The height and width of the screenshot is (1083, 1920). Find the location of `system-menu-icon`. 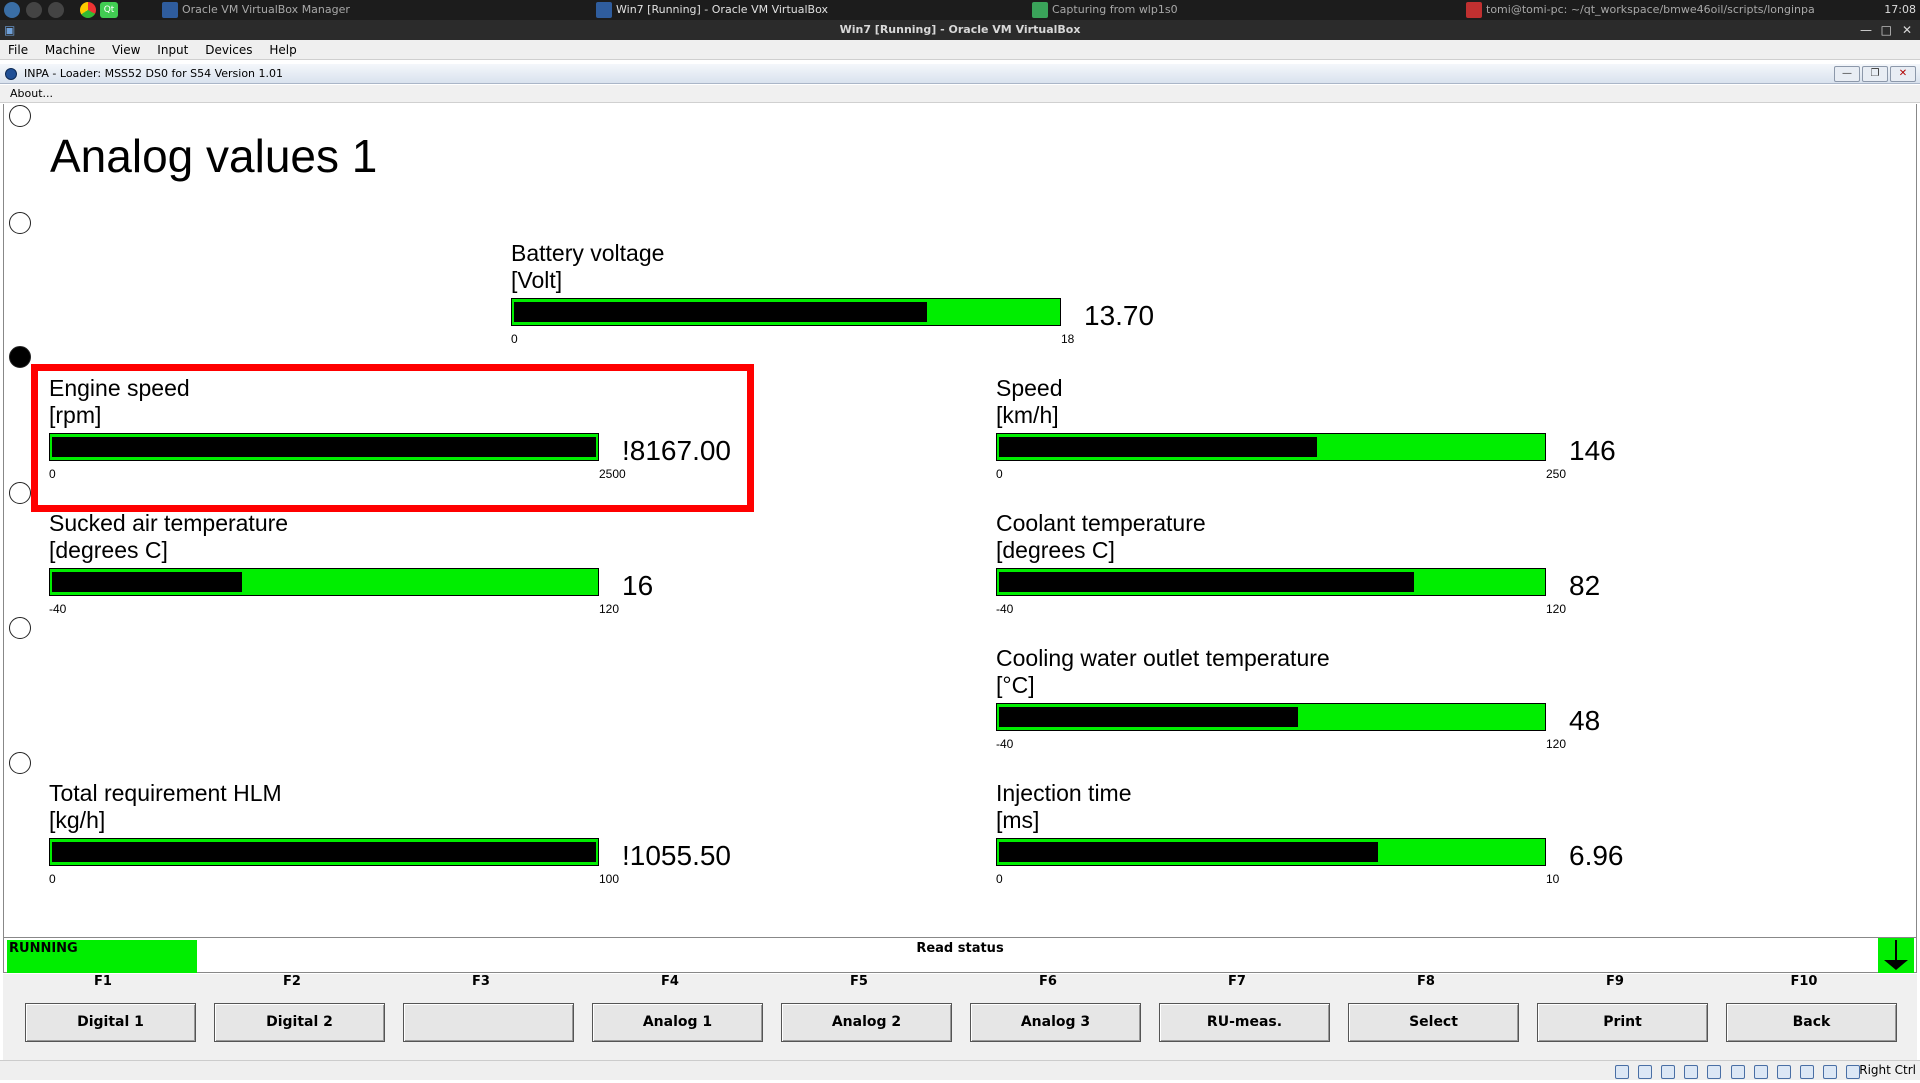

system-menu-icon is located at coordinates (12, 10).